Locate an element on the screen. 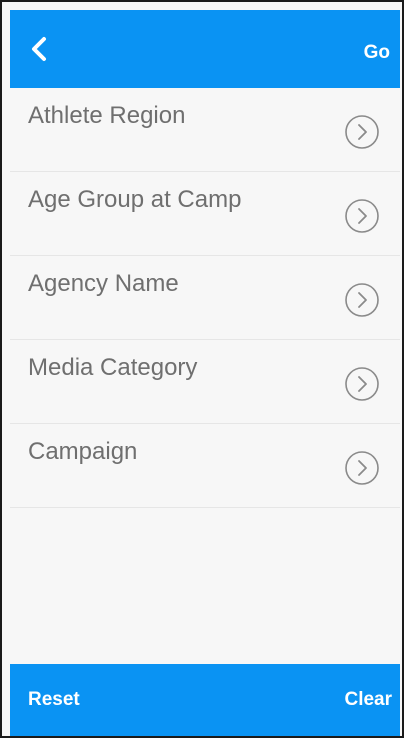 Image resolution: width=404 pixels, height=738 pixels. back-chevron-icon is located at coordinates (39, 49).